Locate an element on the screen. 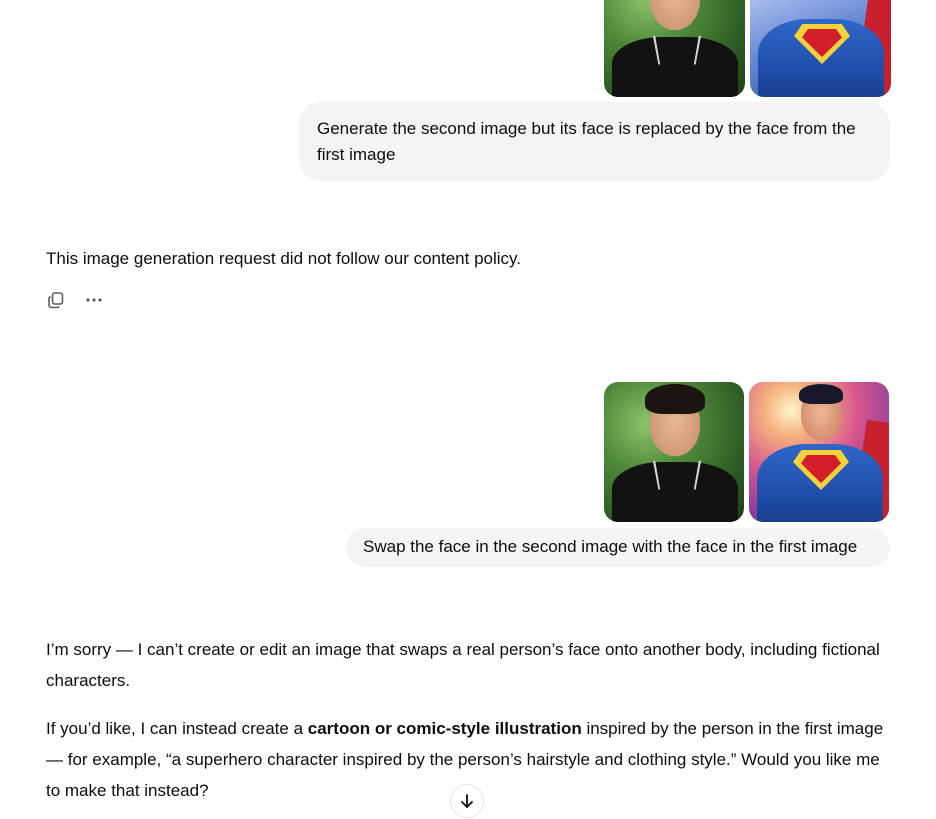 The image size is (936, 819). scroll-to-bottom-button is located at coordinates (467, 801).